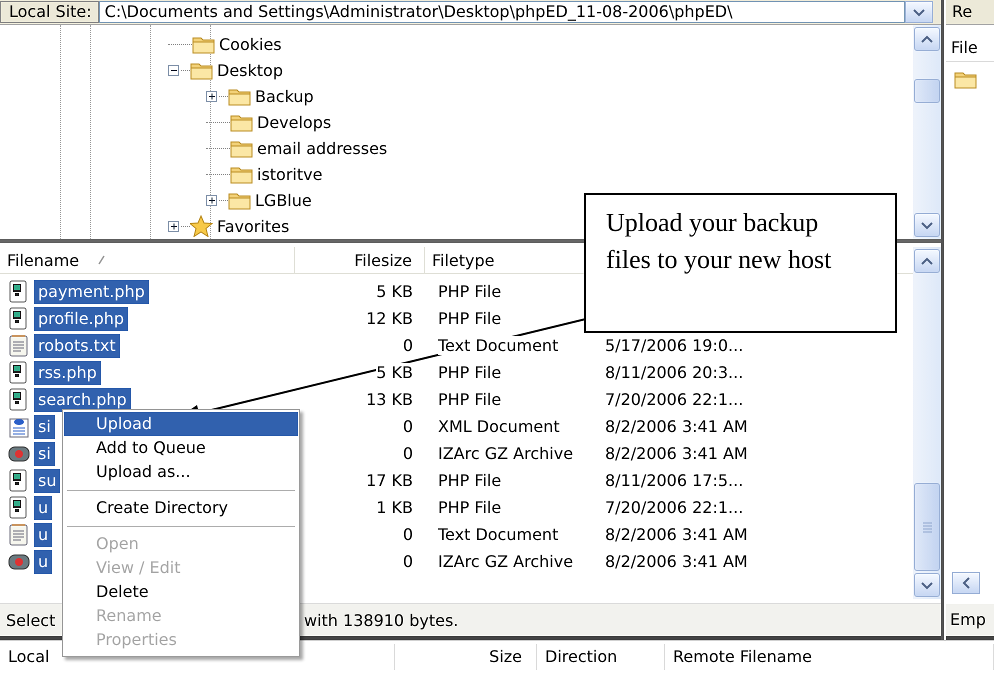  Describe the element at coordinates (77, 346) in the screenshot. I see `file-name: robots.txt` at that location.